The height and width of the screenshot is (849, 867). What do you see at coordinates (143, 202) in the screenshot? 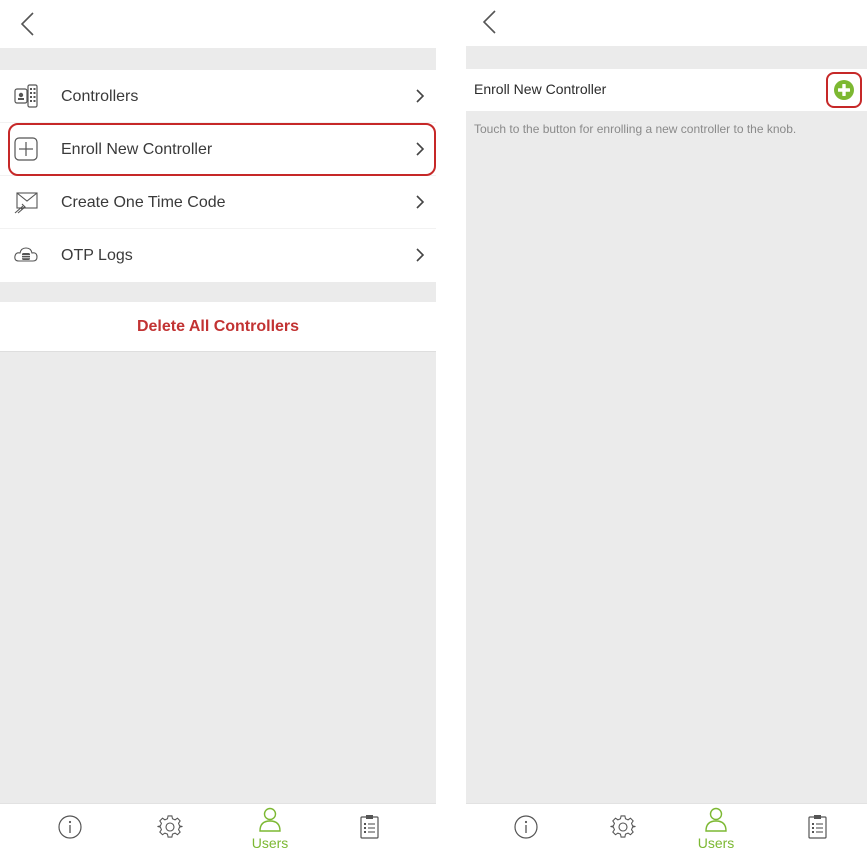
I see `menu-label-otc: Create One Time Code` at bounding box center [143, 202].